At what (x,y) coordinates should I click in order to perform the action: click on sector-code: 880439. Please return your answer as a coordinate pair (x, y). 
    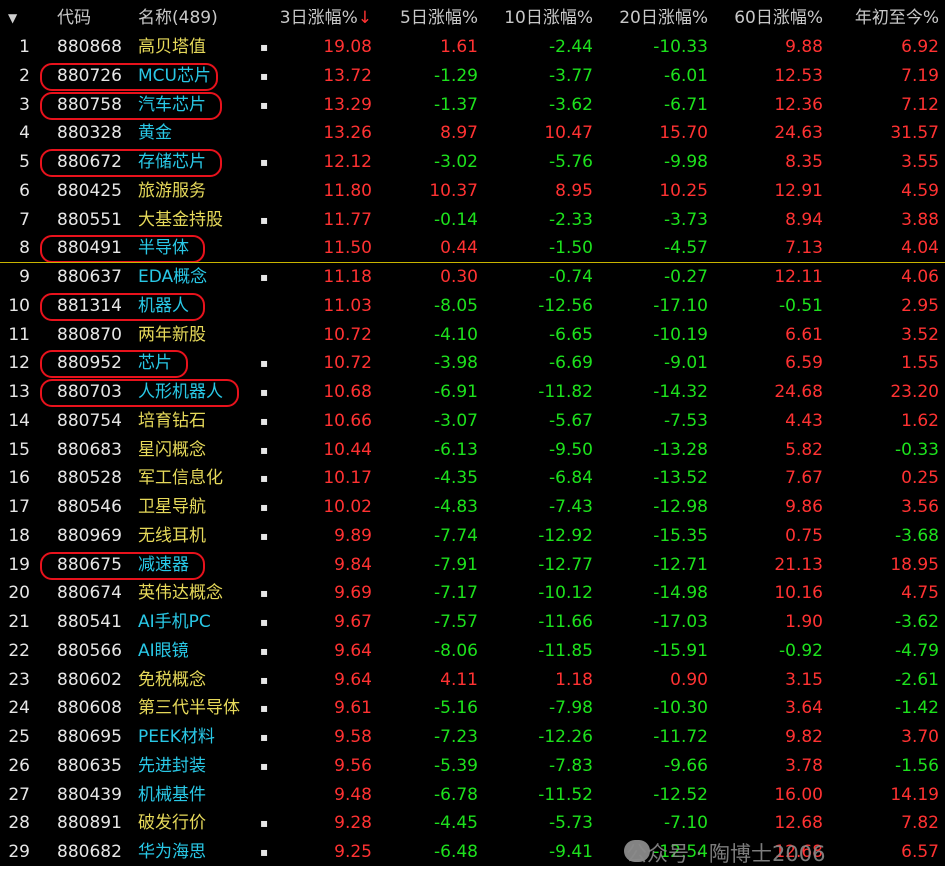
    Looking at the image, I should click on (89, 795).